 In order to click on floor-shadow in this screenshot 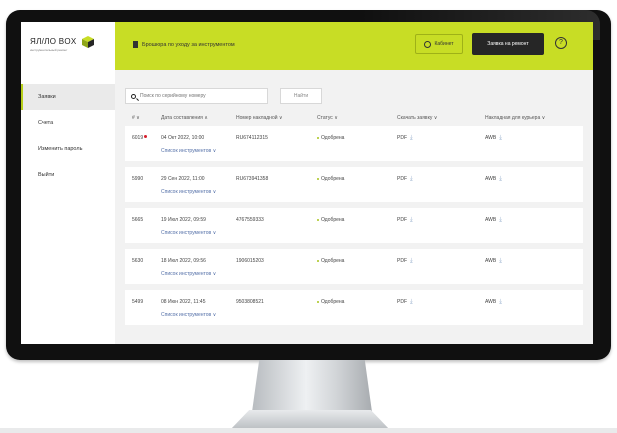, I will do `click(308, 430)`.